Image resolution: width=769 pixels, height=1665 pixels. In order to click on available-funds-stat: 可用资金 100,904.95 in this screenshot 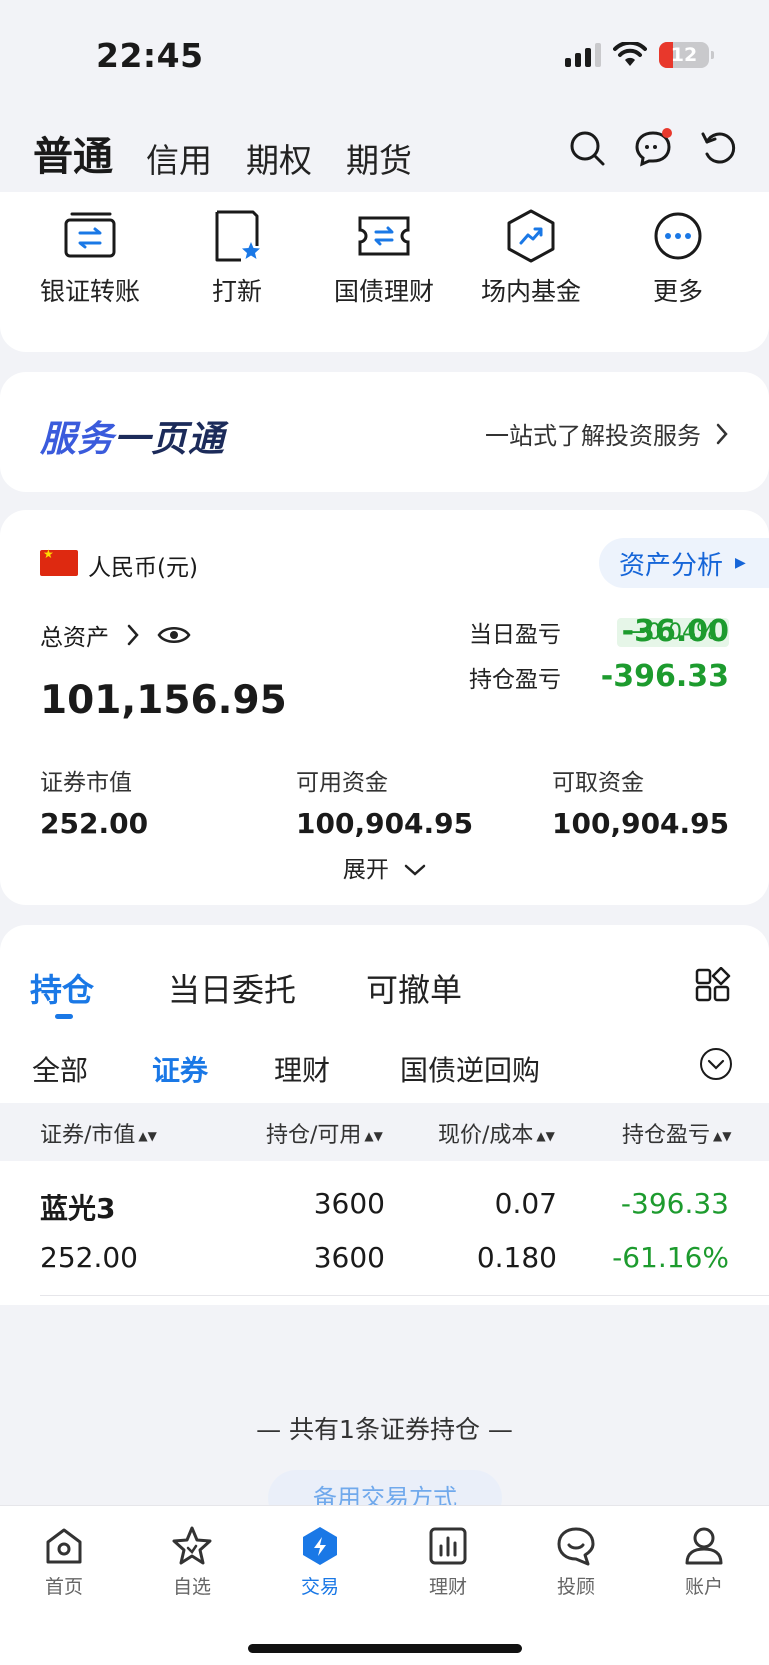, I will do `click(384, 801)`.